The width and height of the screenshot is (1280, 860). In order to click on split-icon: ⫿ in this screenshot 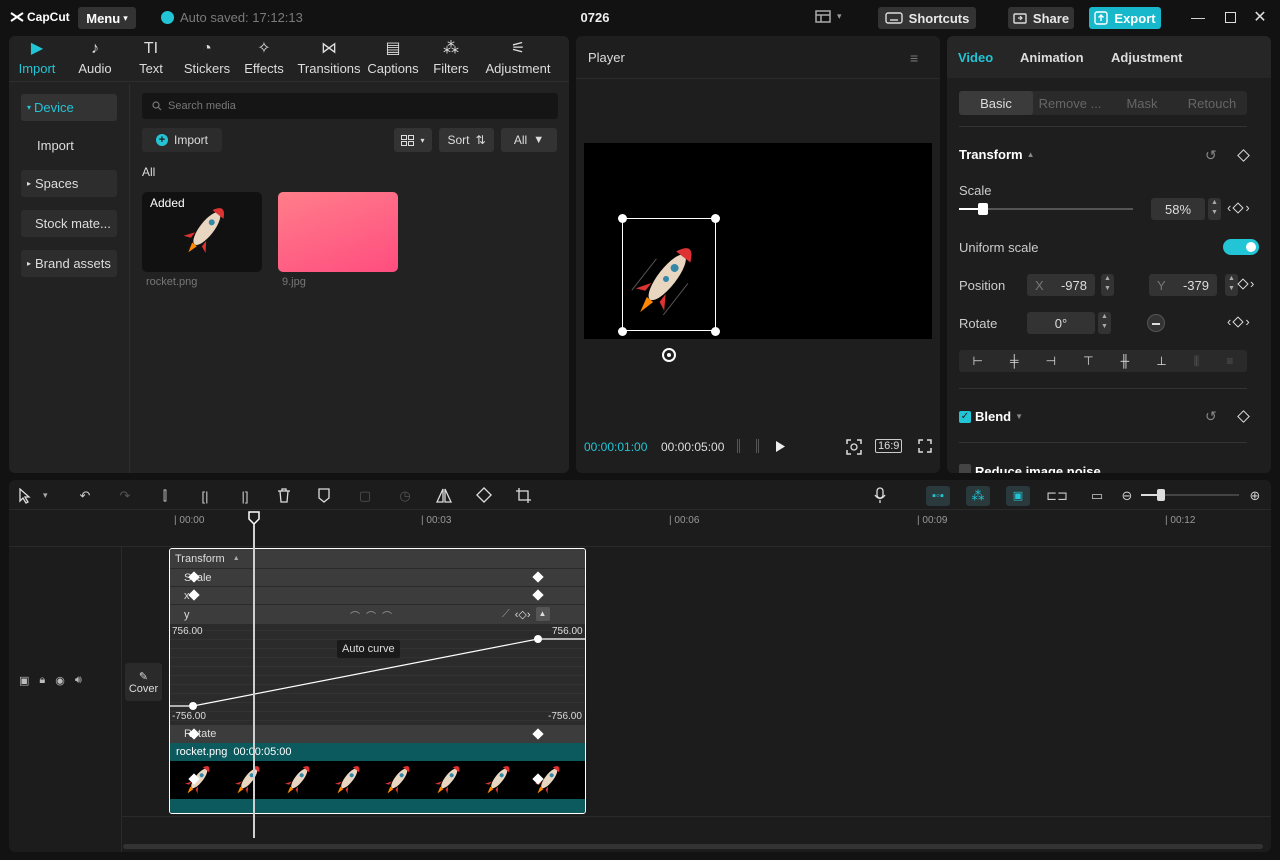, I will do `click(165, 496)`.